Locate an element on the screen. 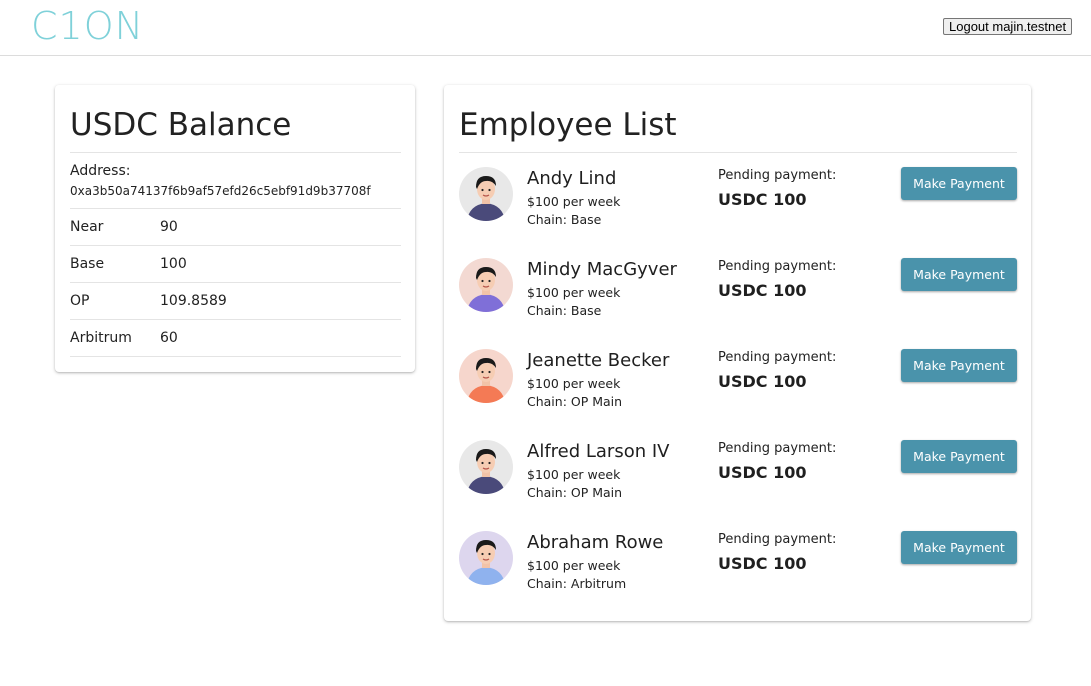  app-logo: C1ON is located at coordinates (88, 26).